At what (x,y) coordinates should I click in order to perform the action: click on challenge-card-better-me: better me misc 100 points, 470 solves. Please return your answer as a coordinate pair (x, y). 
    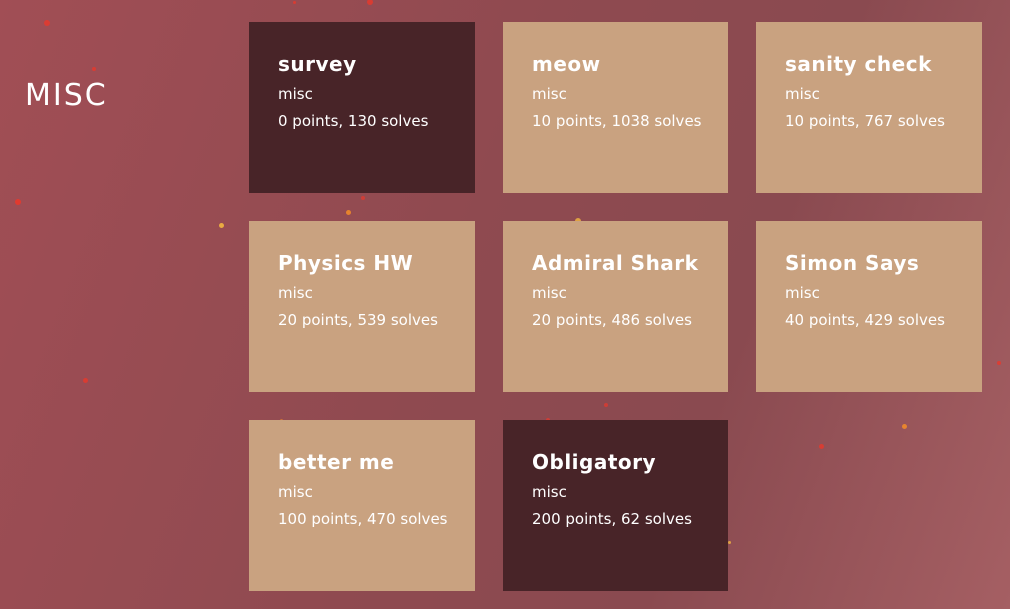
    Looking at the image, I should click on (362, 505).